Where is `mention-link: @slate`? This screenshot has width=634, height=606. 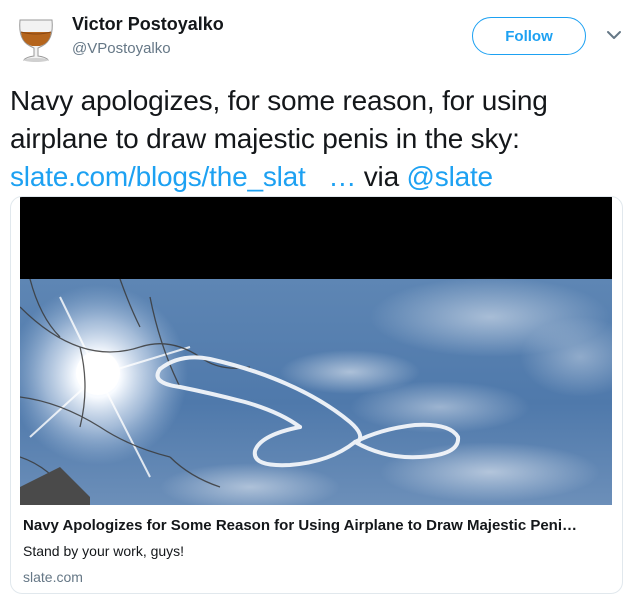
mention-link: @slate is located at coordinates (450, 176).